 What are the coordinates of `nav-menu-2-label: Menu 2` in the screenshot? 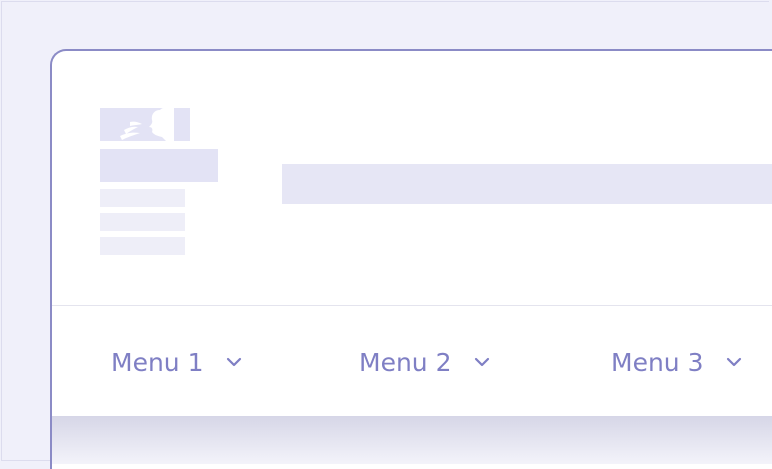 It's located at (405, 362).